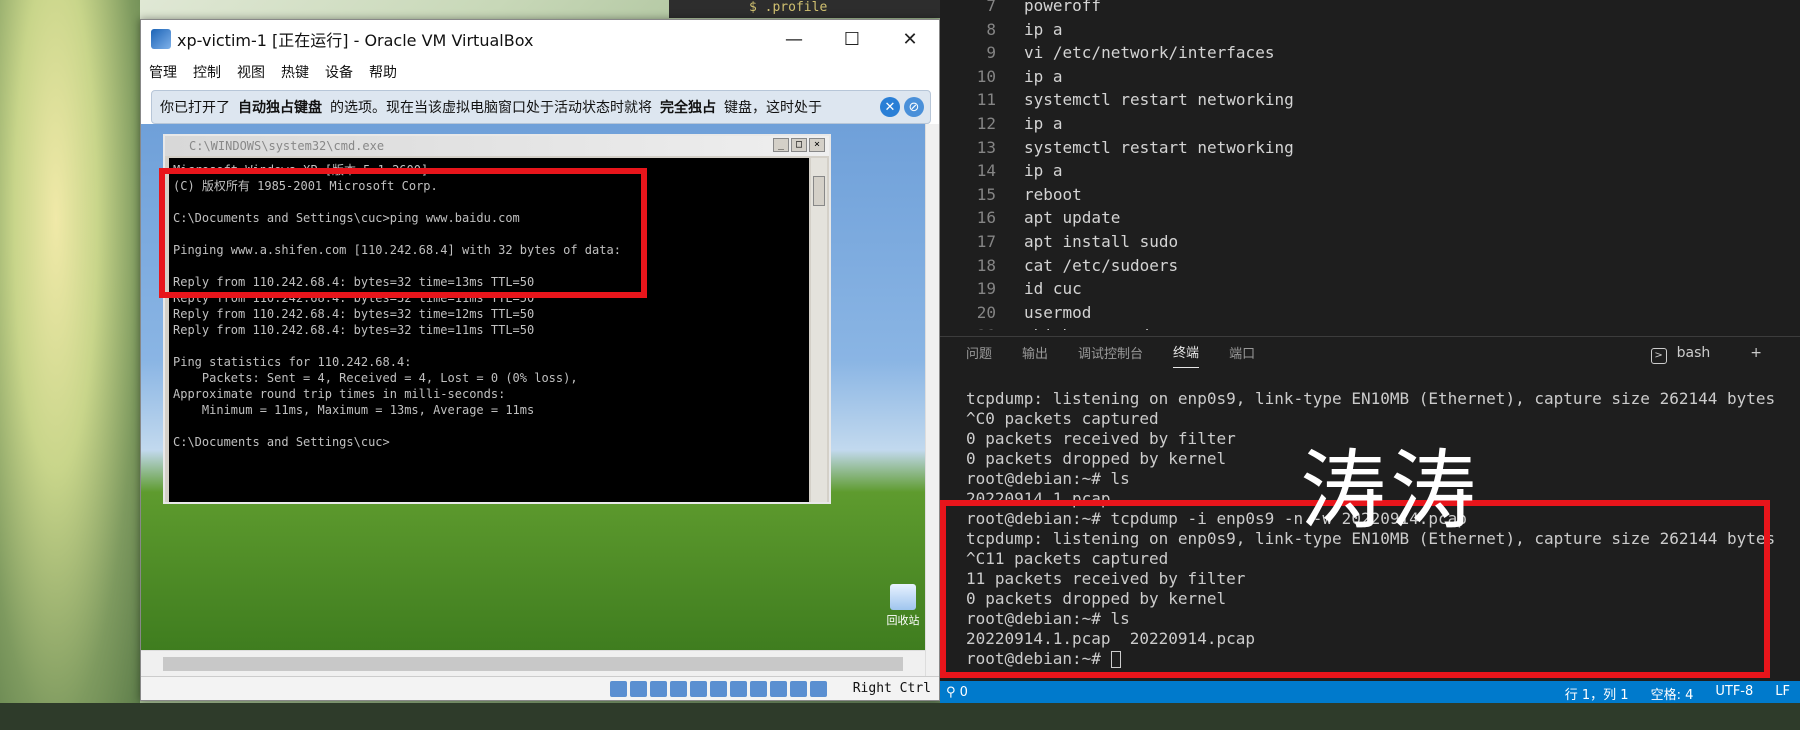 This screenshot has width=1800, height=730. What do you see at coordinates (1782, 693) in the screenshot?
I see `end-of-line: LF` at bounding box center [1782, 693].